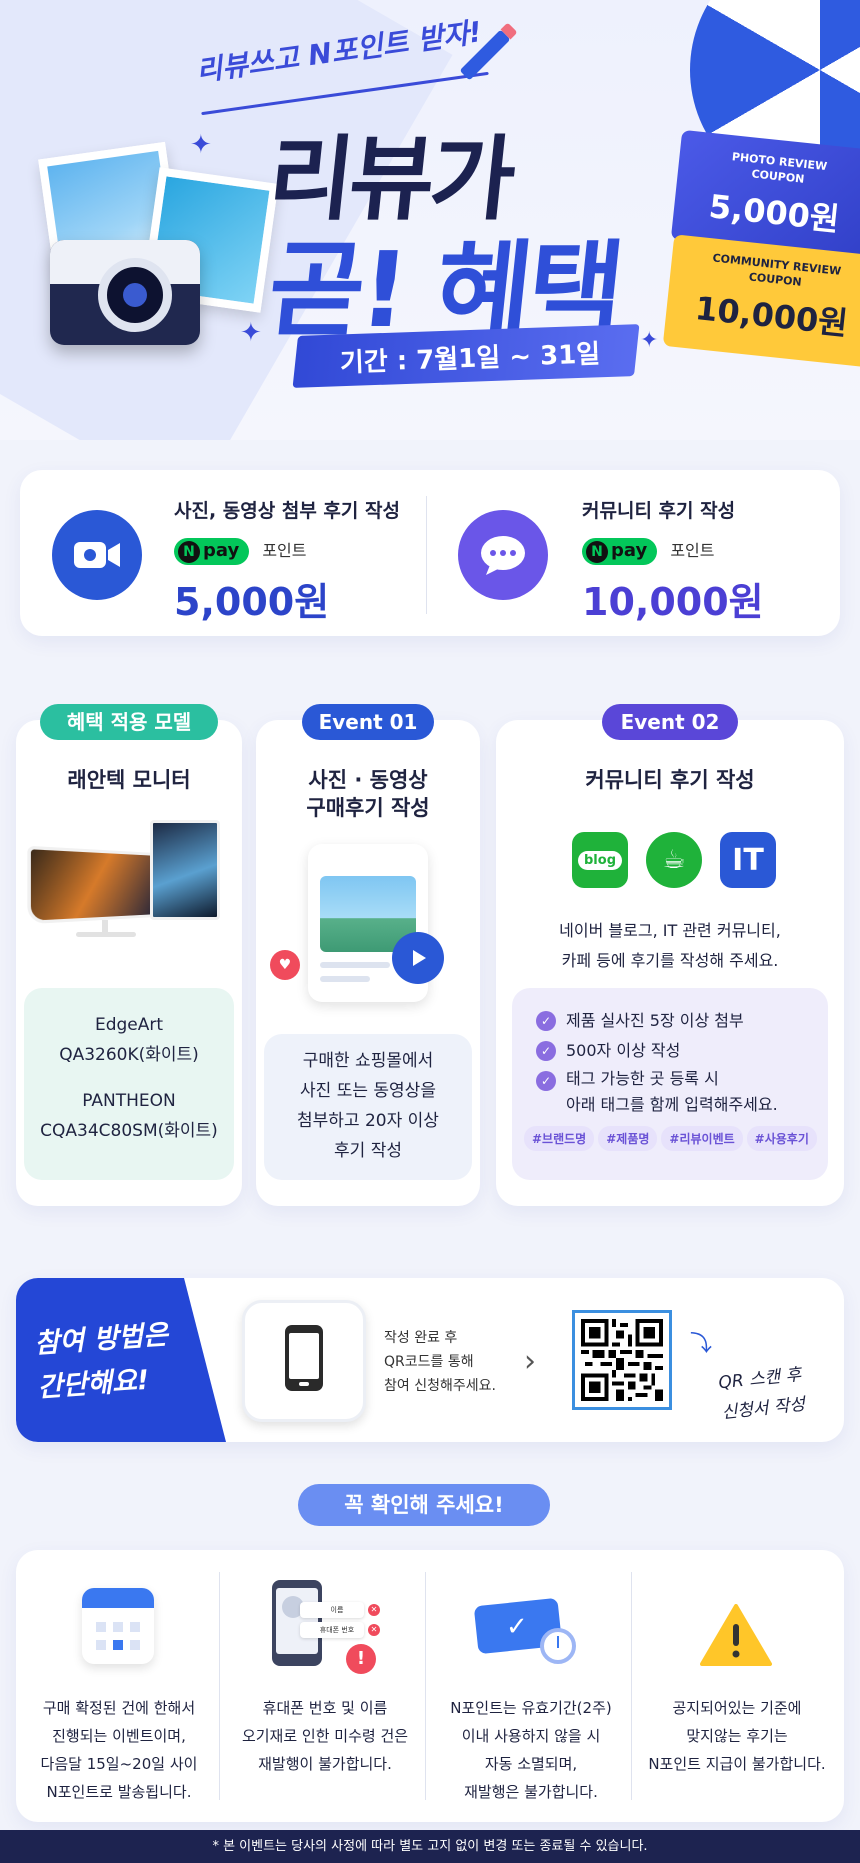 This screenshot has width=860, height=1863. I want to click on ticket-clock-icon: ✓, so click(524, 1630).